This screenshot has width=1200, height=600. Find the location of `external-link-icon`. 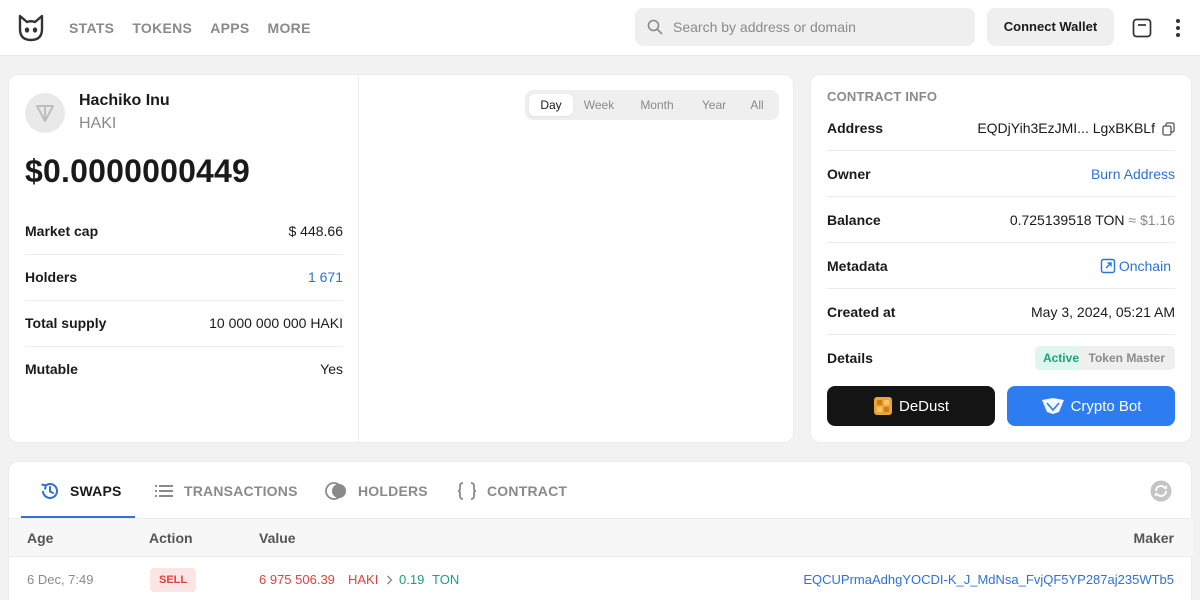

external-link-icon is located at coordinates (1108, 266).